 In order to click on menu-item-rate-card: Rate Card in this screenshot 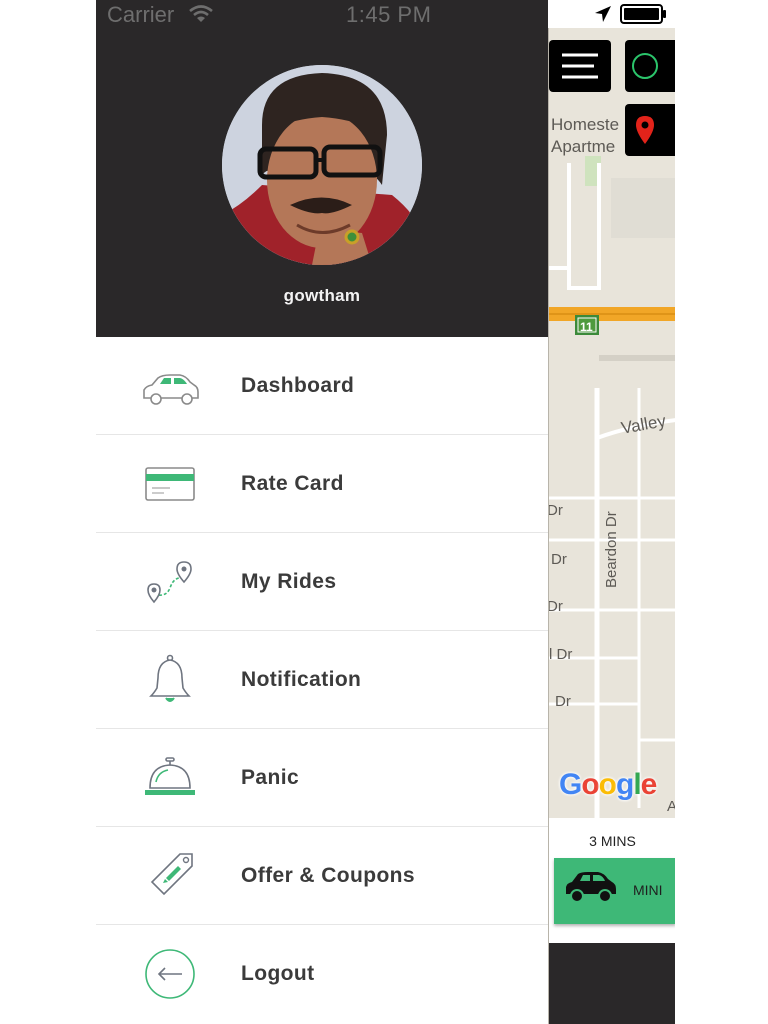, I will do `click(322, 484)`.